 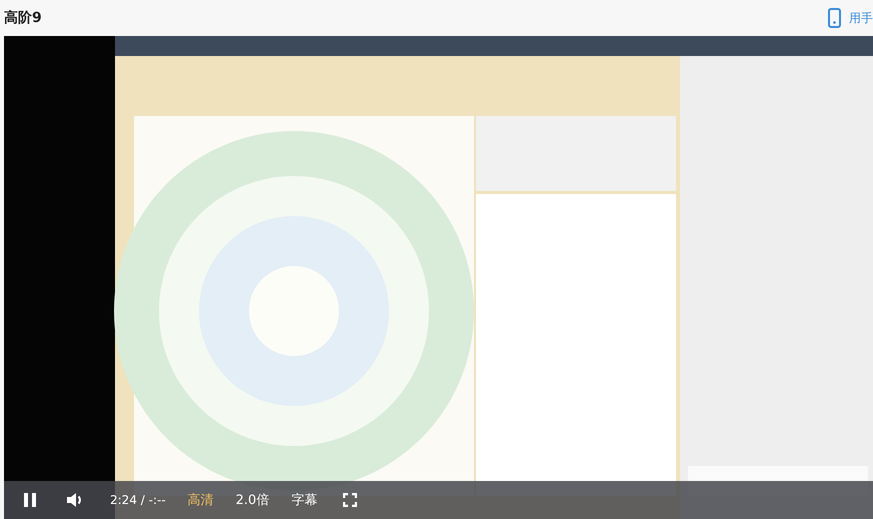 What do you see at coordinates (138, 500) in the screenshot?
I see `playback-time: 2:24 / -:--` at bounding box center [138, 500].